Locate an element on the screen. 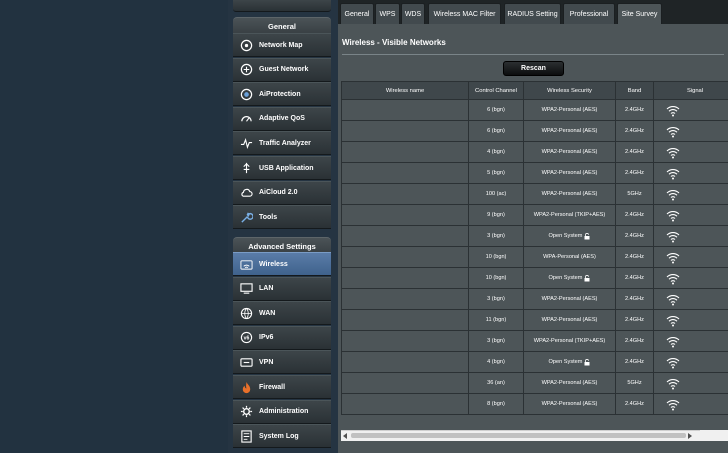 This screenshot has height=453, width=728. sidebar-item-adaptive-qos: Adaptive QoS is located at coordinates (282, 118).